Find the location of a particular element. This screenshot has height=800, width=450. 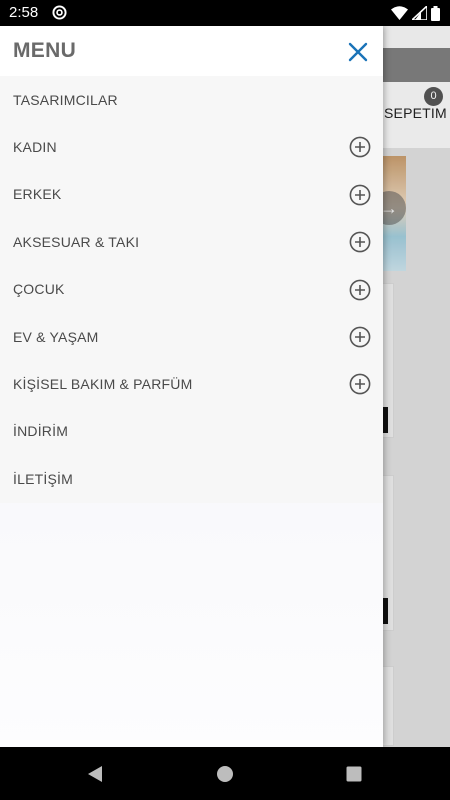

navigation-bar is located at coordinates (225, 773).